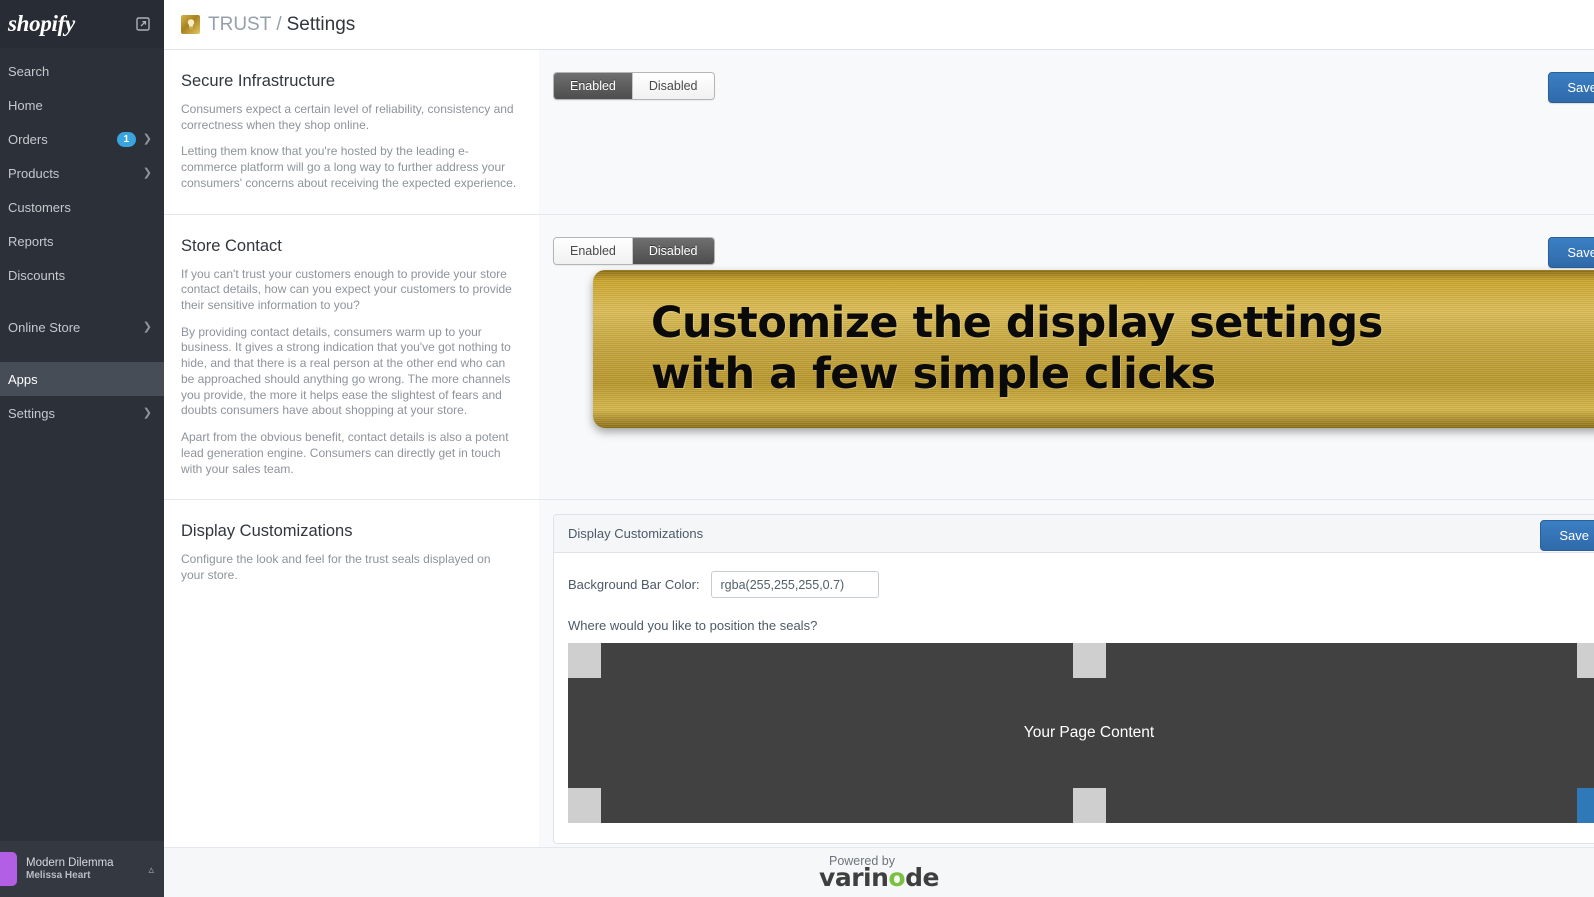 This screenshot has width=1594, height=897. Describe the element at coordinates (8, 869) in the screenshot. I see `avatar` at that location.